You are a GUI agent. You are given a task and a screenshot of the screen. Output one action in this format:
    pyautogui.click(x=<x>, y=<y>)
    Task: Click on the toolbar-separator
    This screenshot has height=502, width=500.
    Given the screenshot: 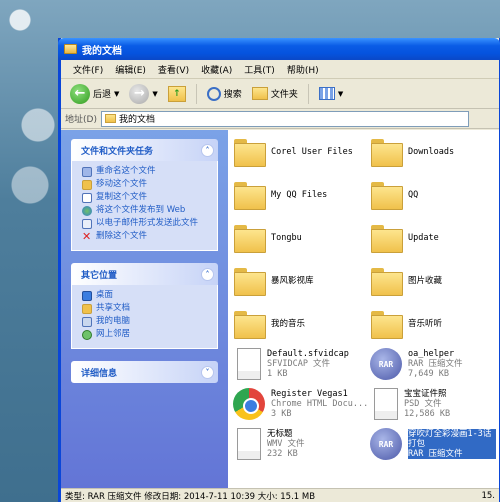 What is the action you would take?
    pyautogui.click(x=196, y=93)
    